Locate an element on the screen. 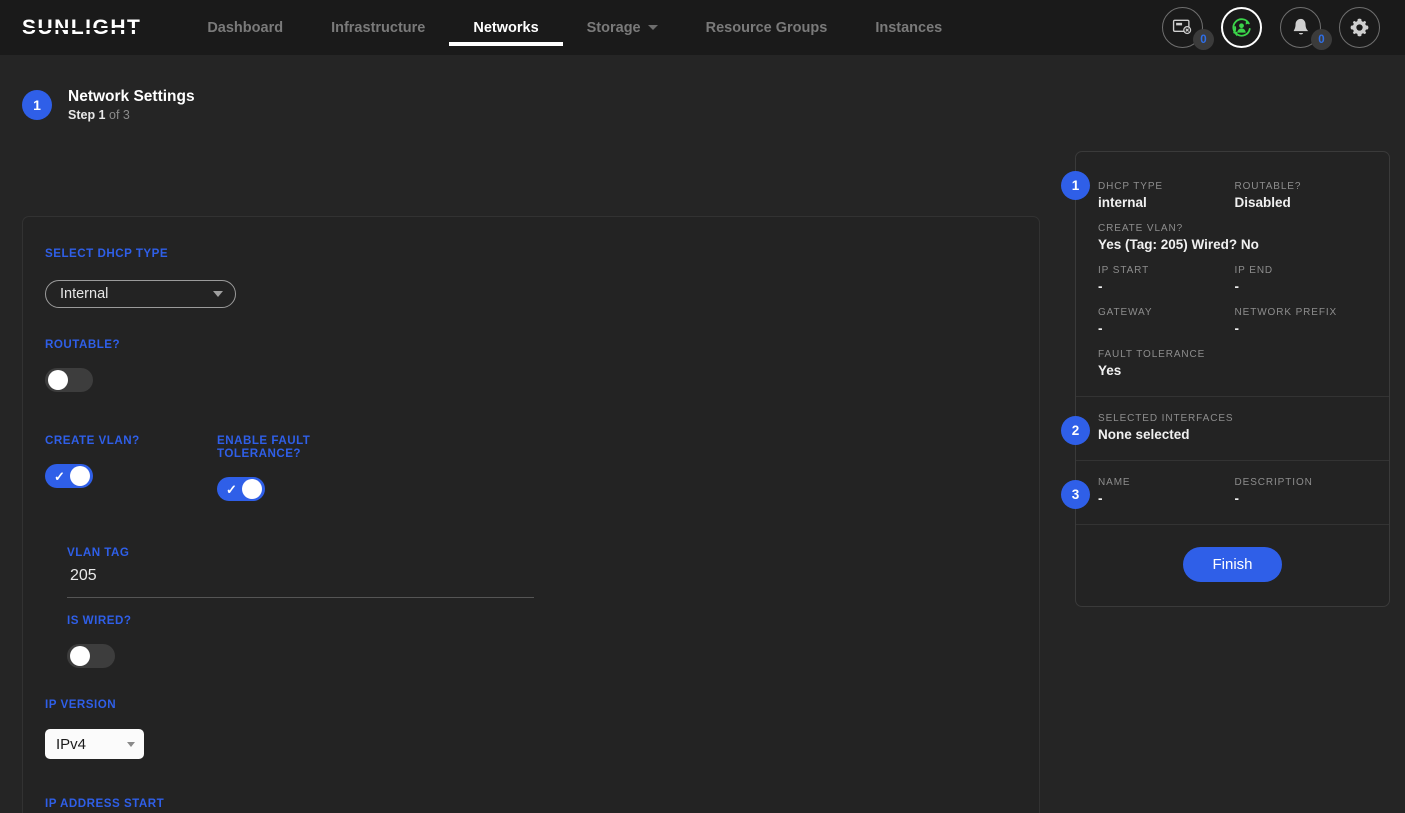 This screenshot has height=813, width=1405. monitor-badge: 0 is located at coordinates (1203, 39).